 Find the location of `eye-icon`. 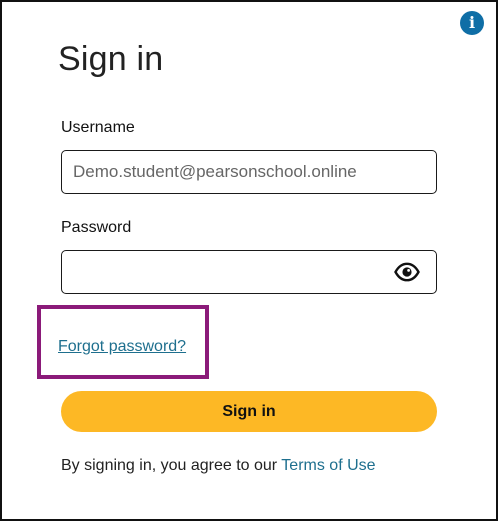

eye-icon is located at coordinates (407, 272).